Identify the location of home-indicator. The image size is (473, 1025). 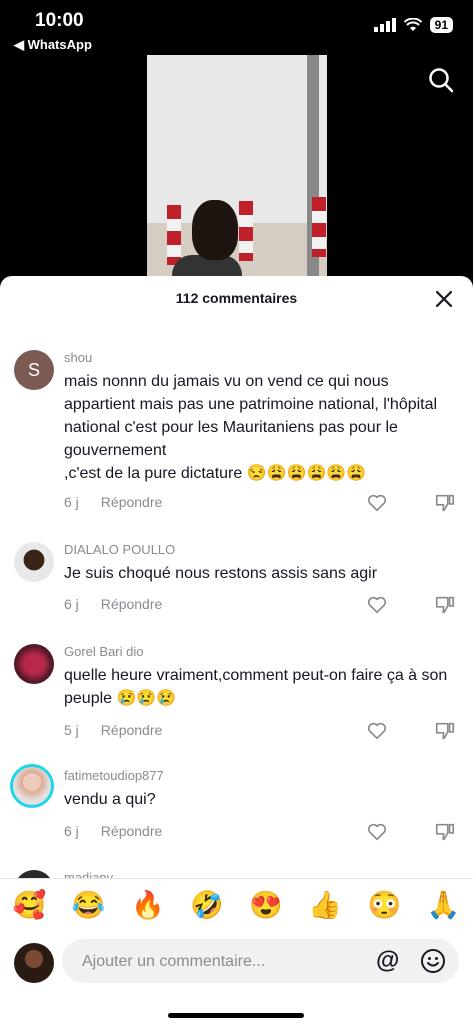
(236, 1015).